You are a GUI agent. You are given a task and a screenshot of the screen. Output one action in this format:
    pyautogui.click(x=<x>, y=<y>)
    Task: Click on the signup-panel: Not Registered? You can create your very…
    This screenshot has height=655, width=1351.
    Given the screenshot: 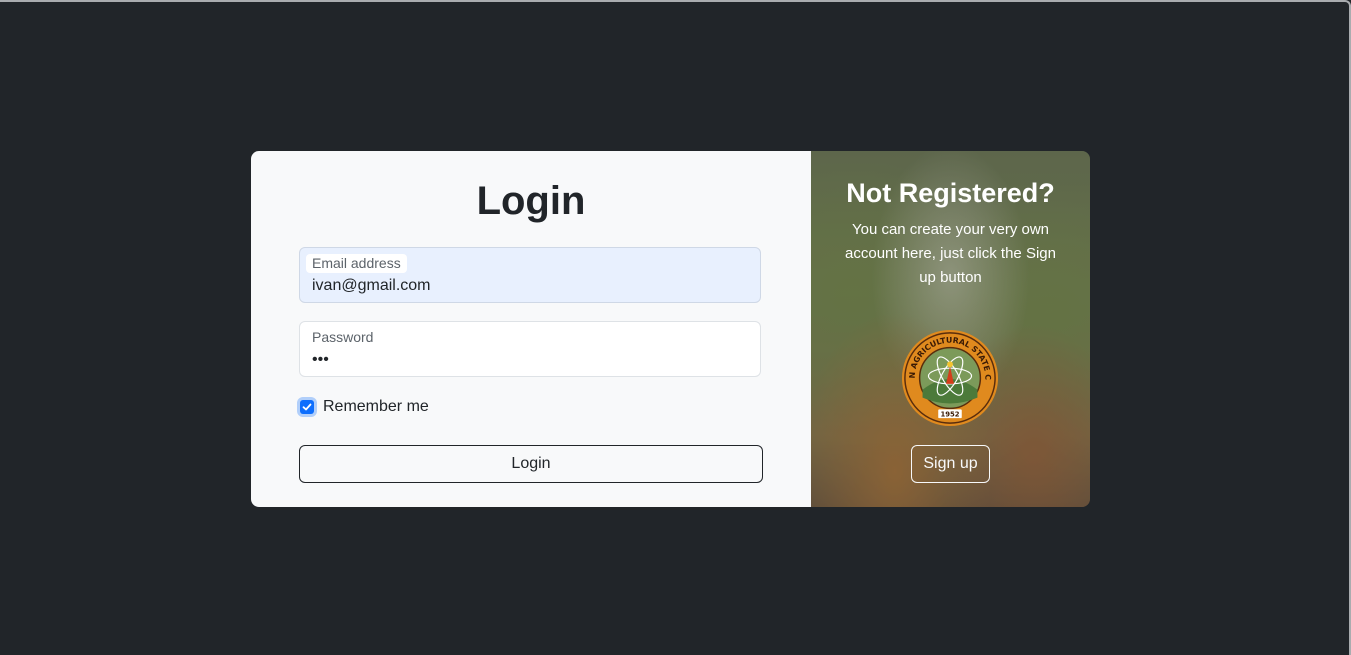 What is the action you would take?
    pyautogui.click(x=950, y=329)
    